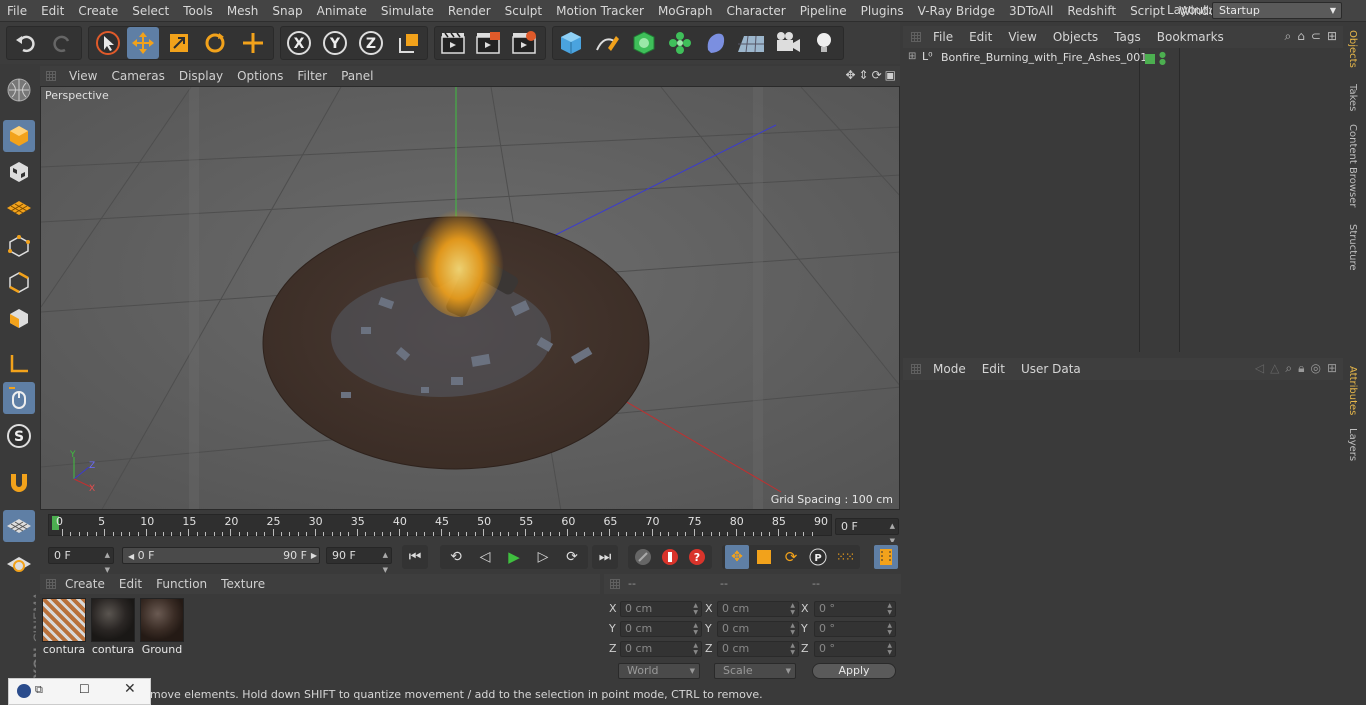  What do you see at coordinates (1301, 36) in the screenshot?
I see `home-icon: ⌂` at bounding box center [1301, 36].